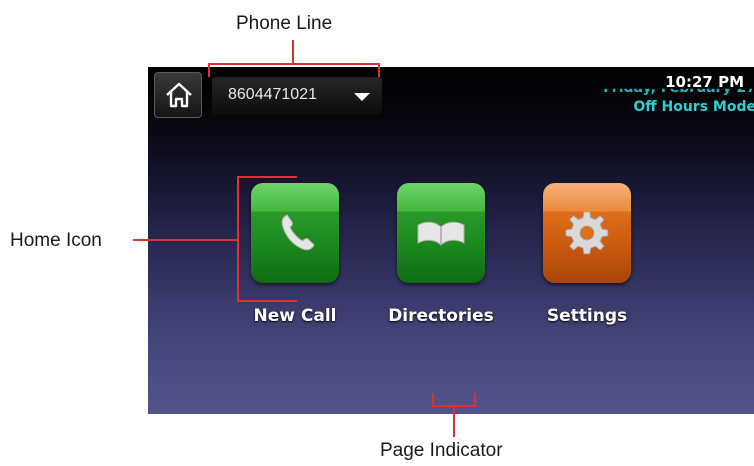 The width and height of the screenshot is (754, 466). Describe the element at coordinates (209, 70) in the screenshot. I see `phone-line-bracket-left` at that location.